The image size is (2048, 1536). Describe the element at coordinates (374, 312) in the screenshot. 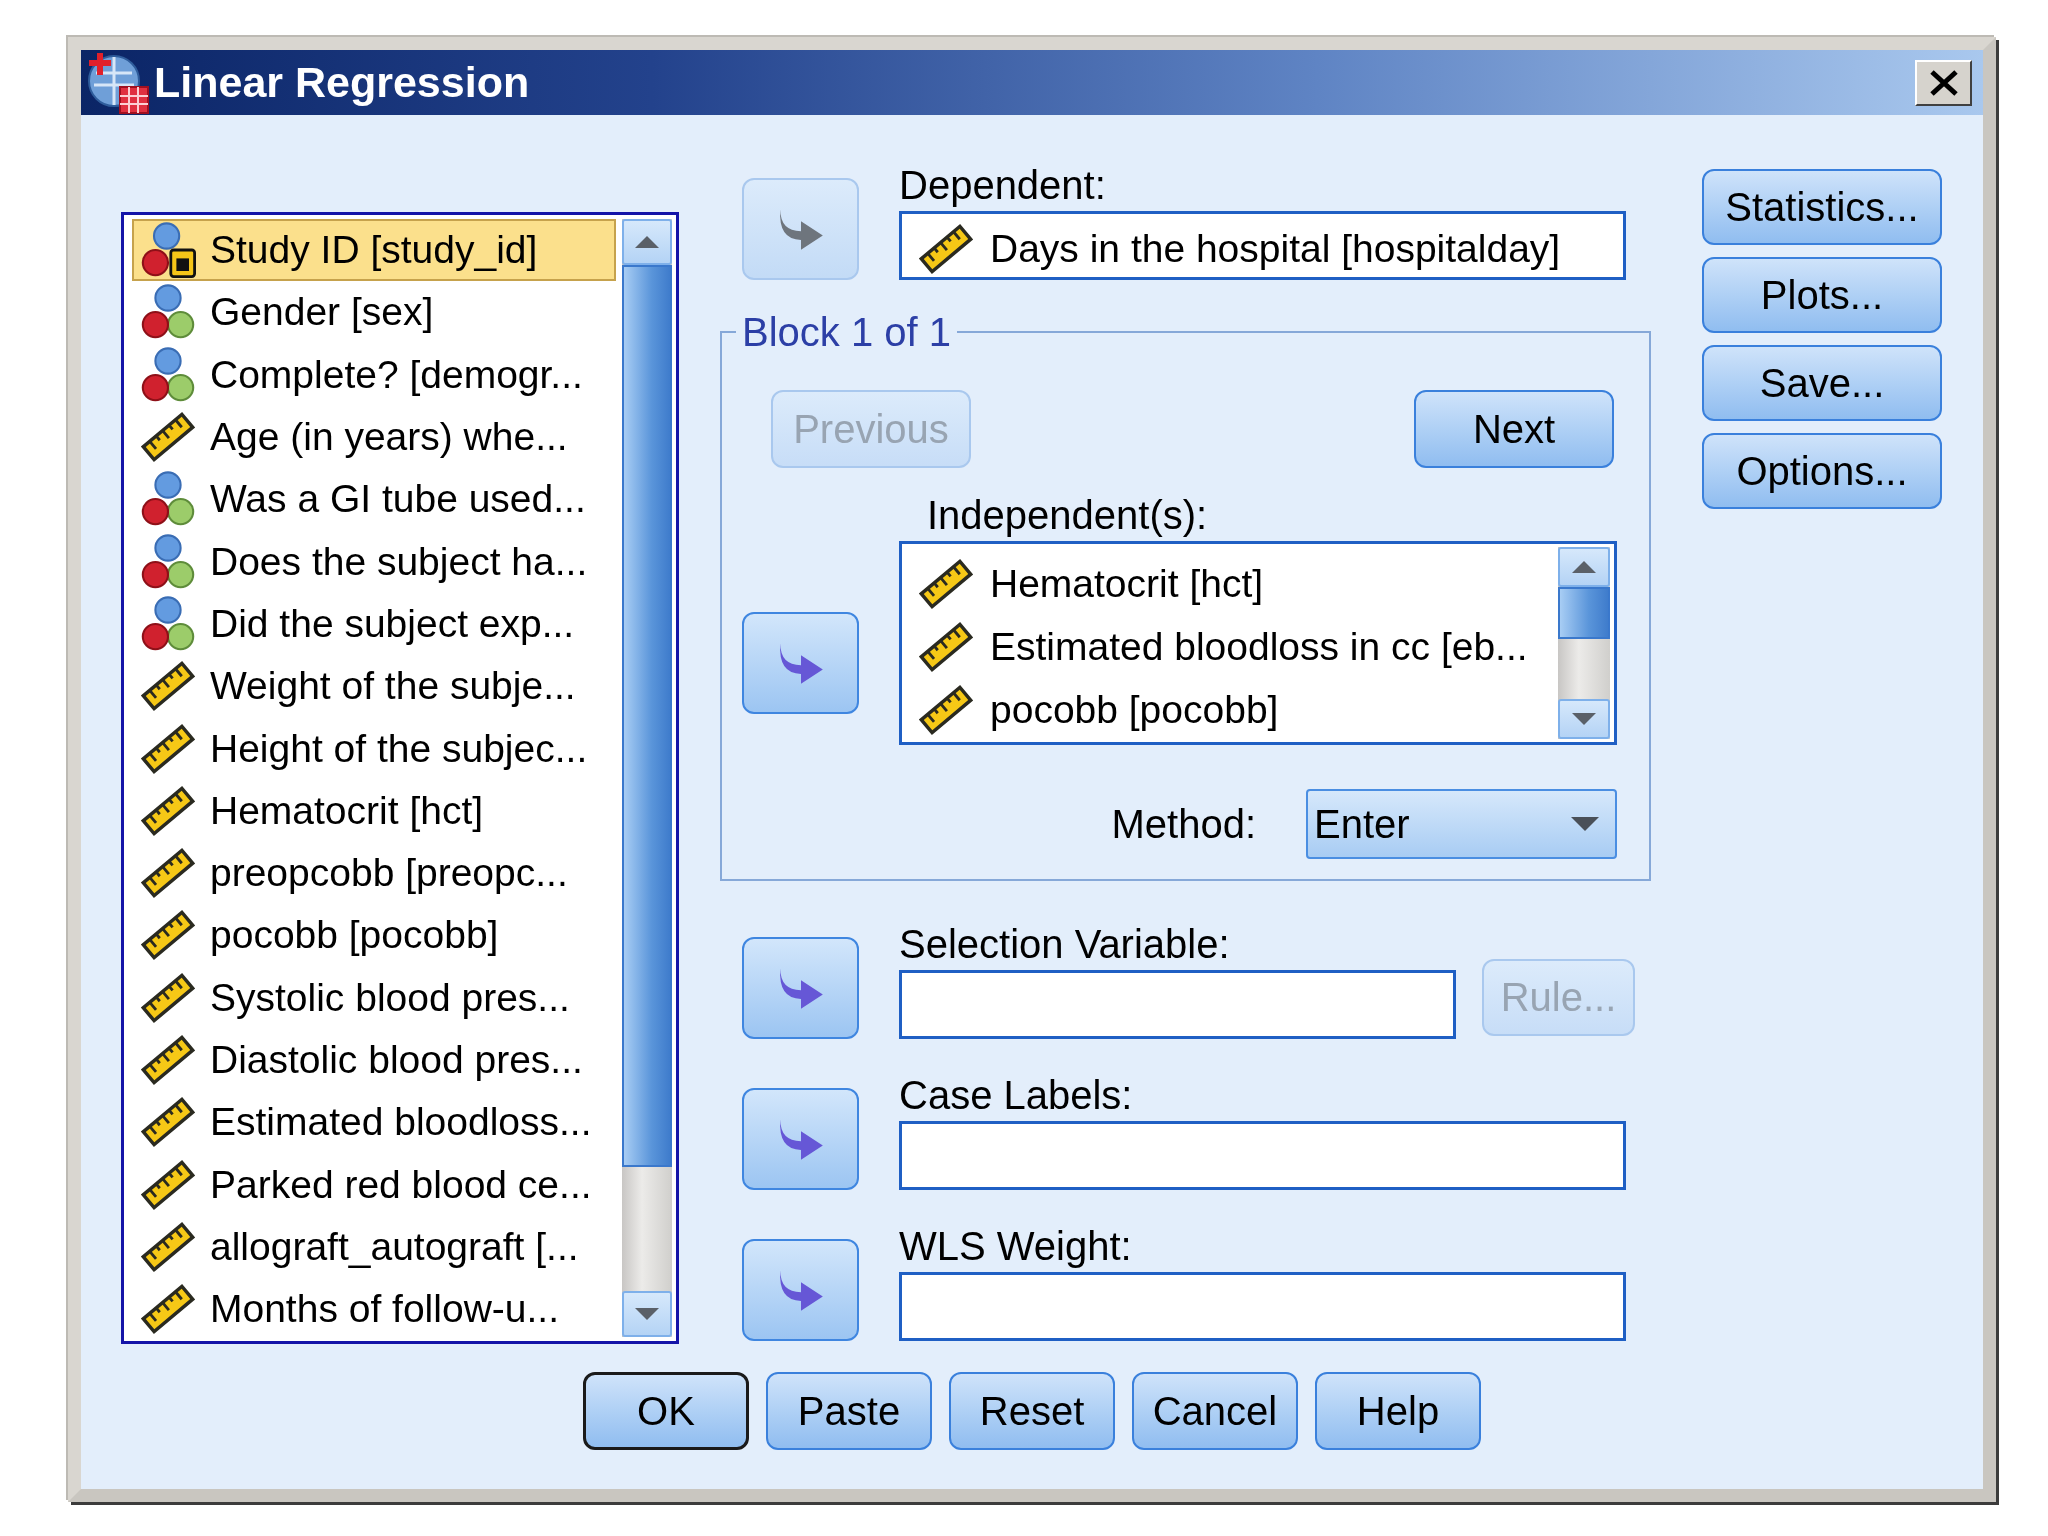

I see `variable-item: Gender [sex]` at that location.